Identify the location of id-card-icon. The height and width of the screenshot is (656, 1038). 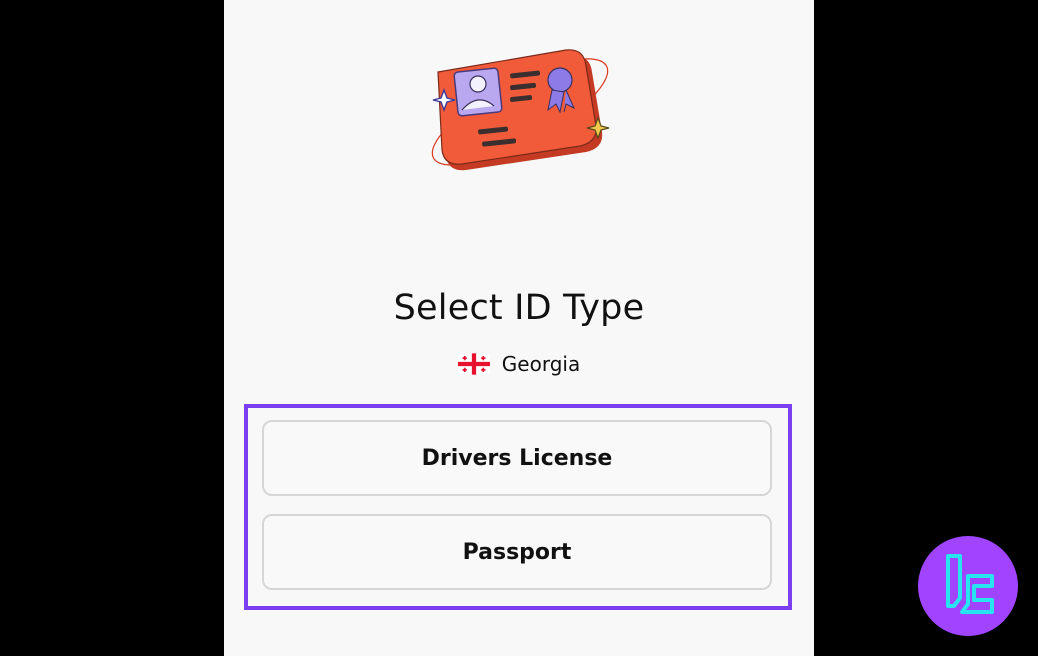
(520, 110).